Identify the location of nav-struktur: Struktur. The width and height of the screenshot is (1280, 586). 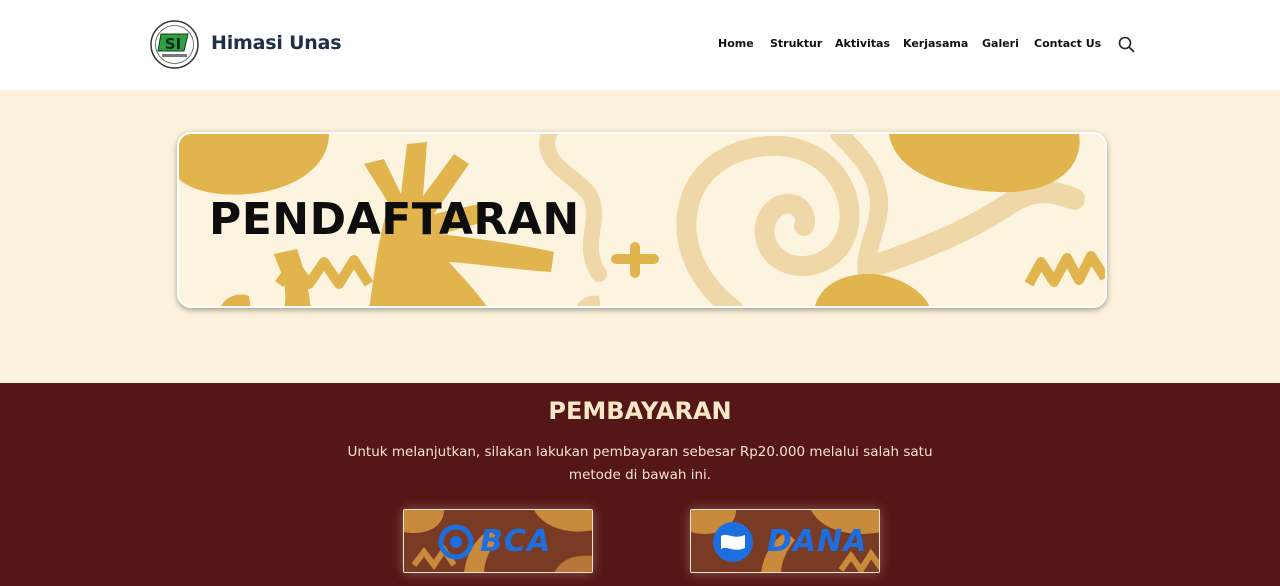
(796, 43).